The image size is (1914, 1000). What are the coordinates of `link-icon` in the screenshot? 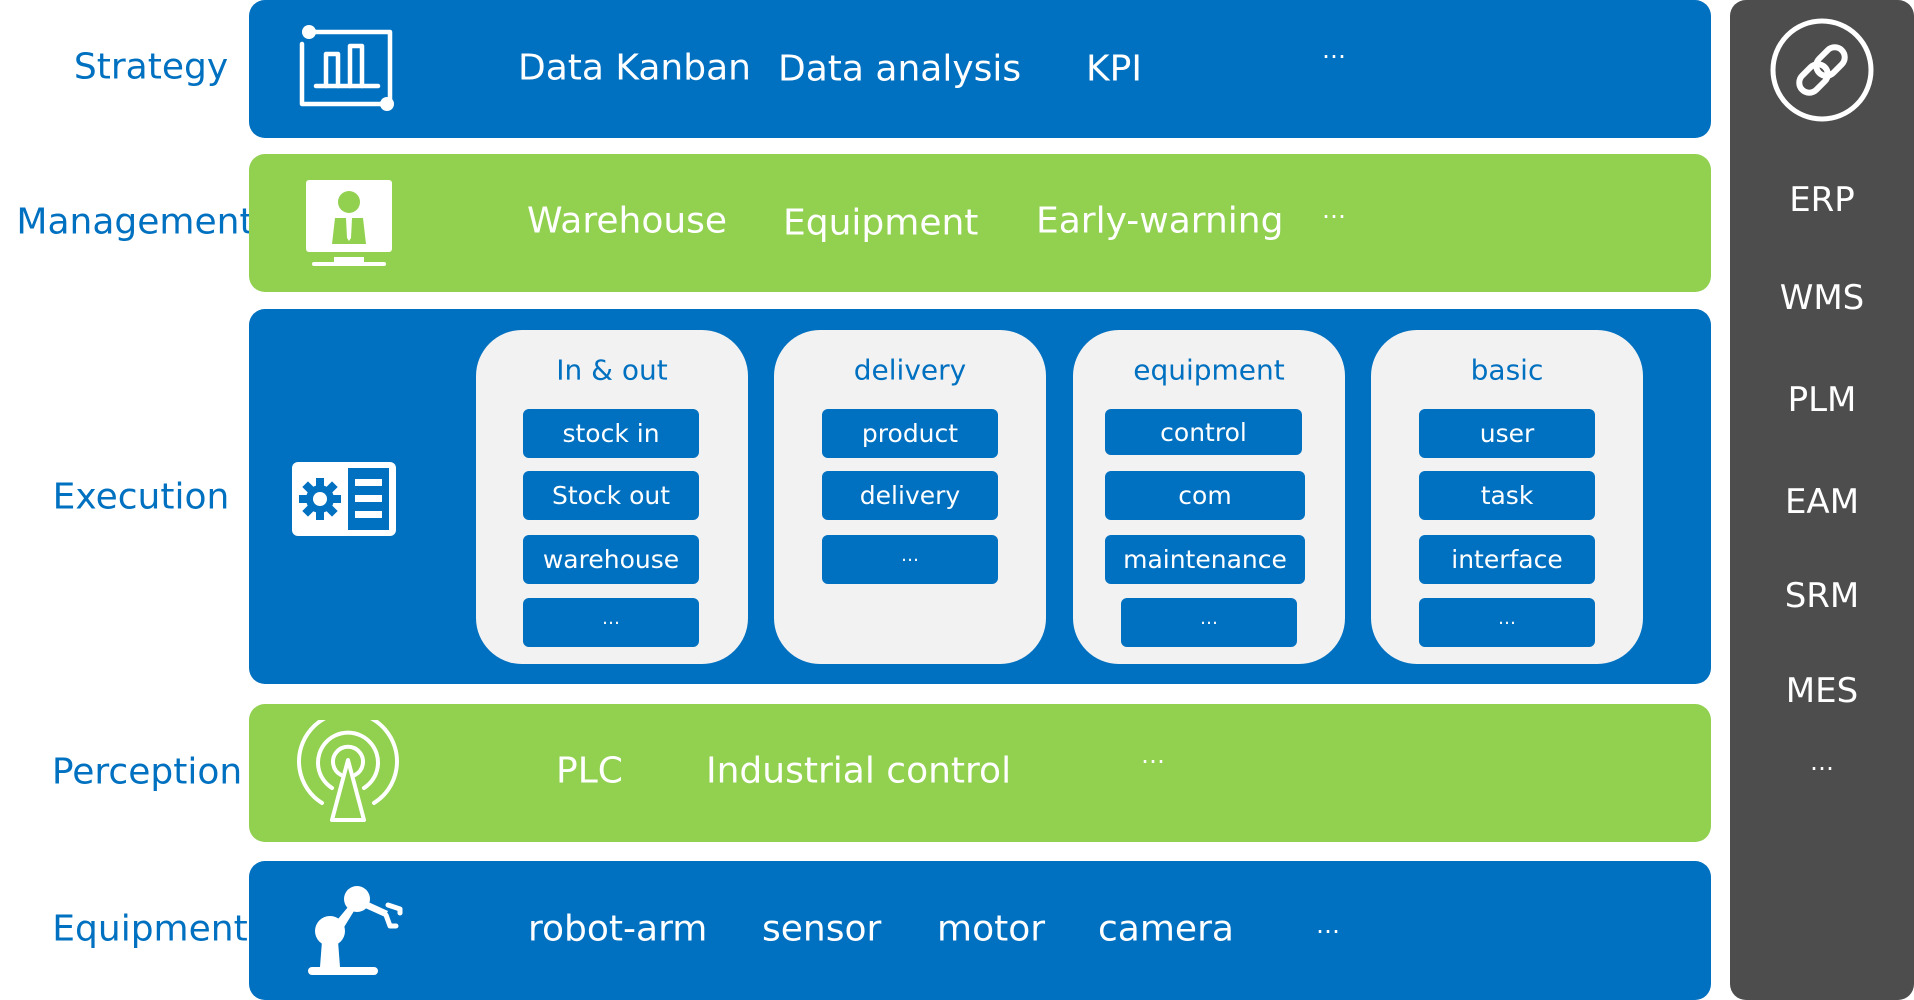 It's located at (1822, 70).